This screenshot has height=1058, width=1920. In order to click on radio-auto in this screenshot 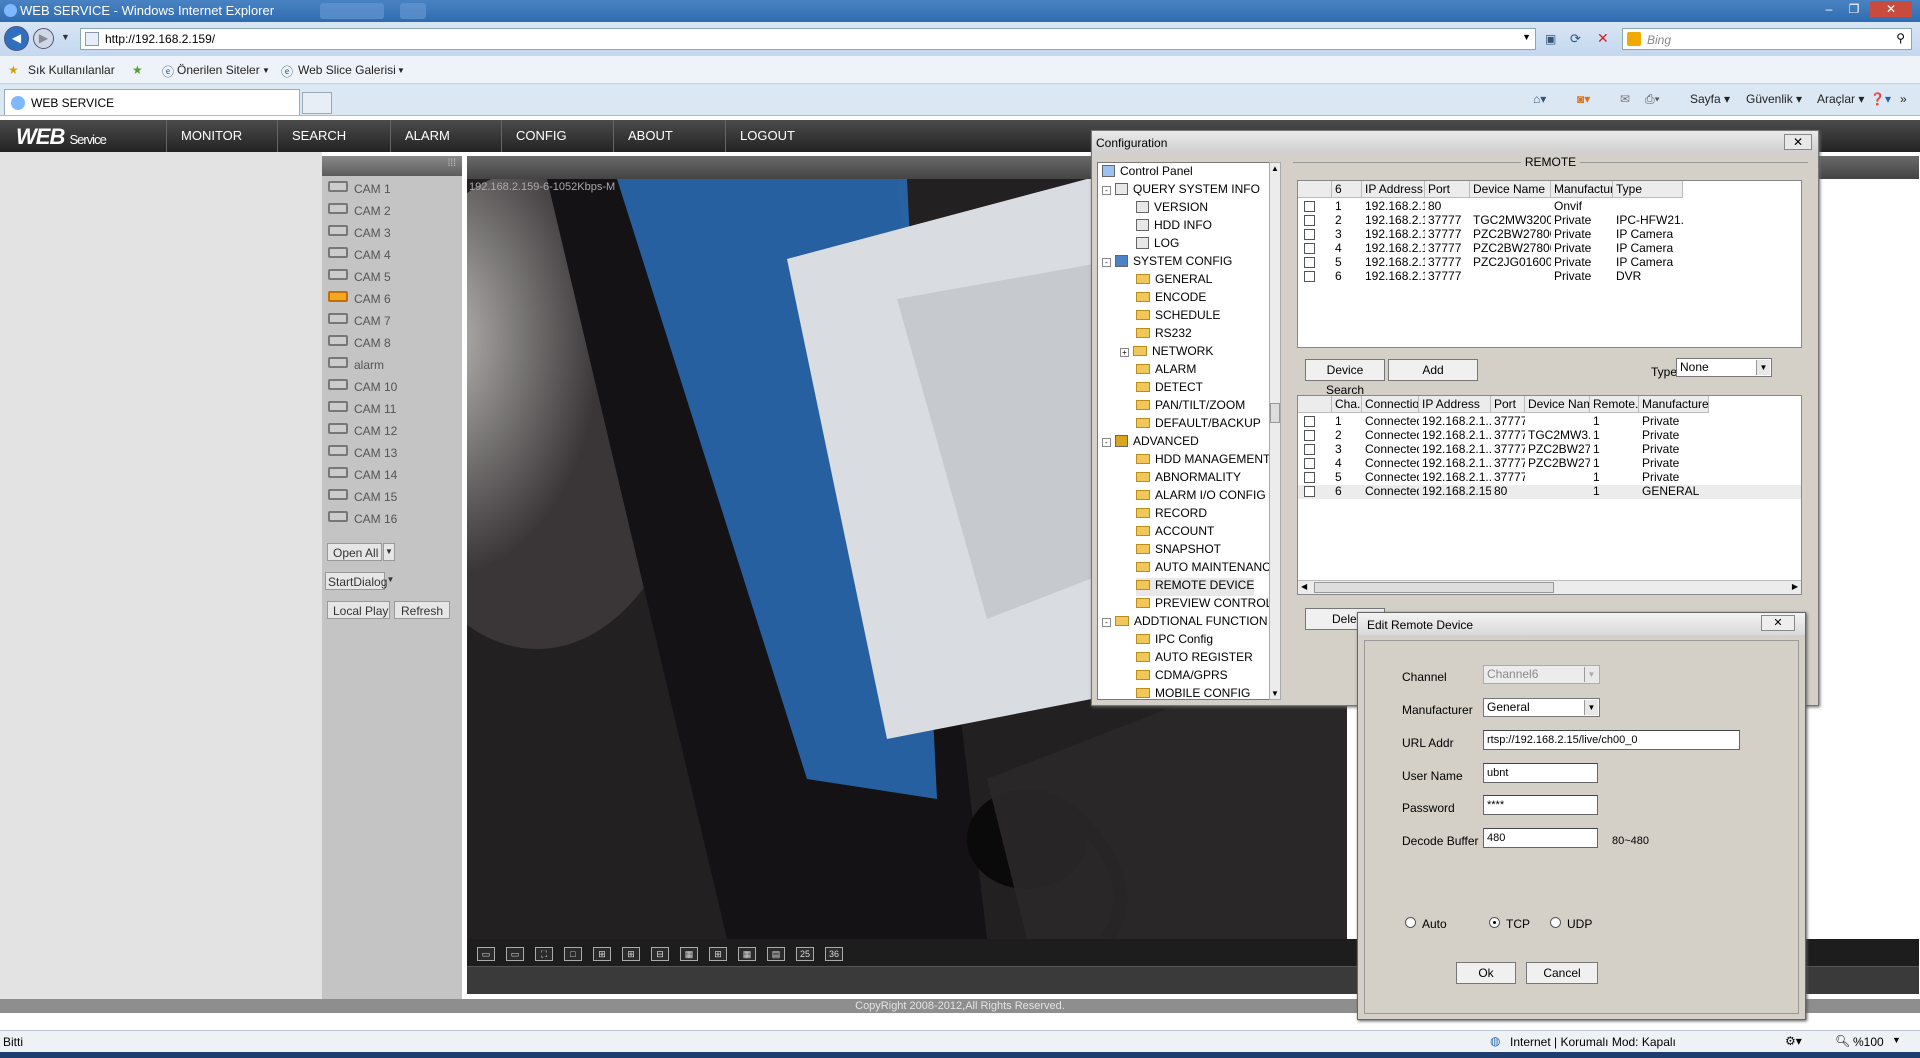, I will do `click(1410, 922)`.